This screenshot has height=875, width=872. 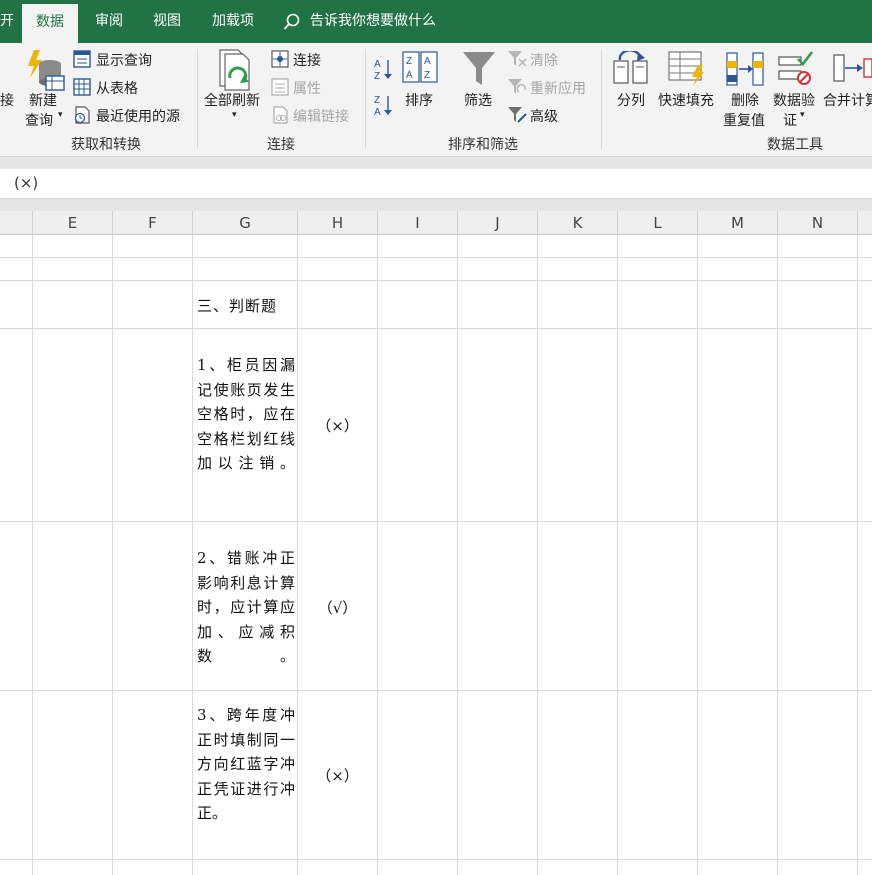 What do you see at coordinates (337, 607) in the screenshot?
I see `answer-cell-2: （√）` at bounding box center [337, 607].